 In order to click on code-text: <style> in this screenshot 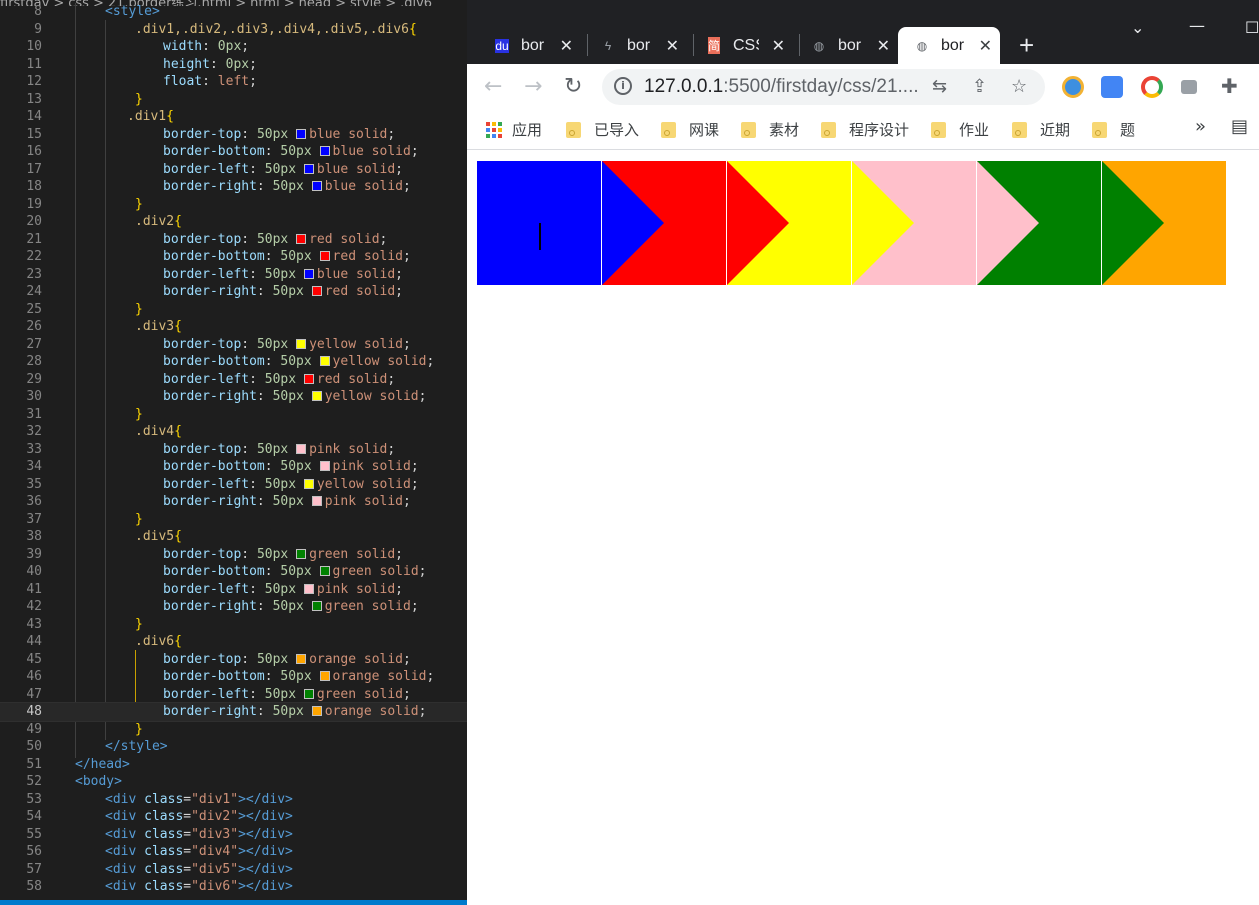, I will do `click(132, 12)`.